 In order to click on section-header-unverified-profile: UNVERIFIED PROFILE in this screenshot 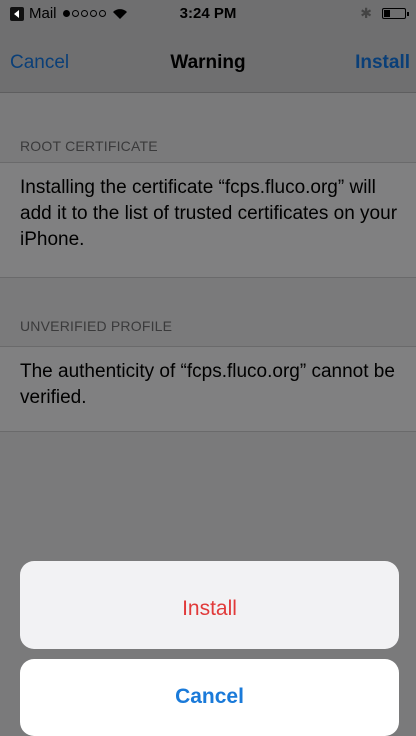, I will do `click(96, 326)`.